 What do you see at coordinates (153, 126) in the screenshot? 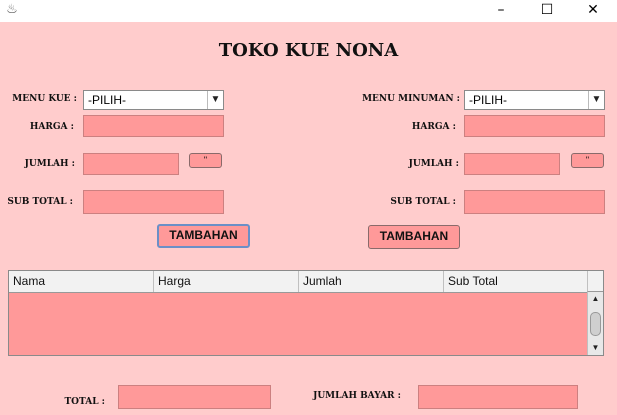
I see `harga-kue-field` at bounding box center [153, 126].